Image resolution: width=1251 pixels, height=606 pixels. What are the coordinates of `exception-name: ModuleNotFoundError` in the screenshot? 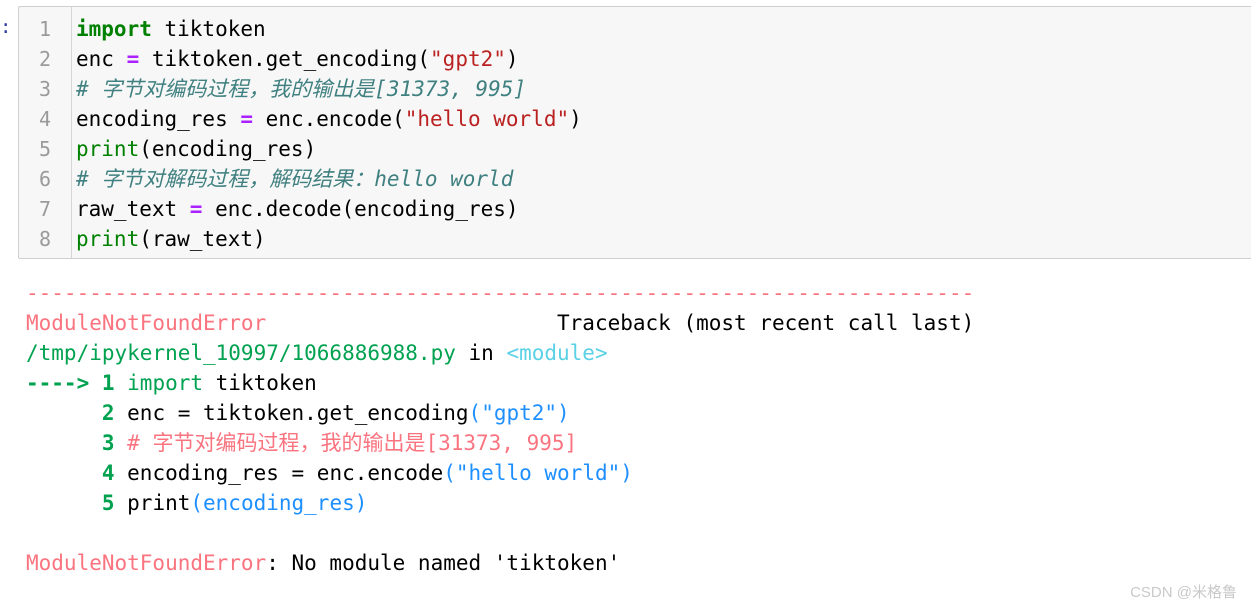 It's located at (146, 323).